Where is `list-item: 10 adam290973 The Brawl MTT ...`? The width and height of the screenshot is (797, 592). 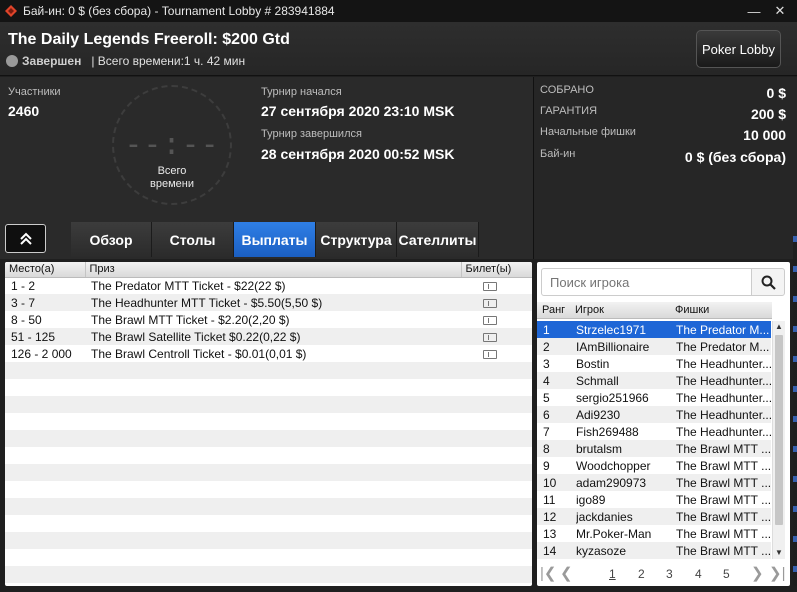
list-item: 10 adam290973 The Brawl MTT ... is located at coordinates (654, 482).